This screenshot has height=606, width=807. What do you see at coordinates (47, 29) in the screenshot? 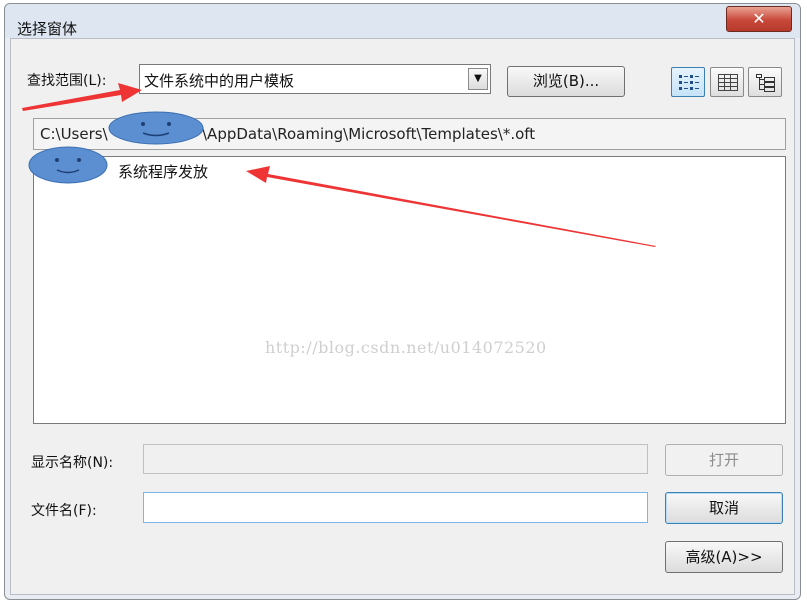
I see `dialog-title: 选择窗体` at bounding box center [47, 29].